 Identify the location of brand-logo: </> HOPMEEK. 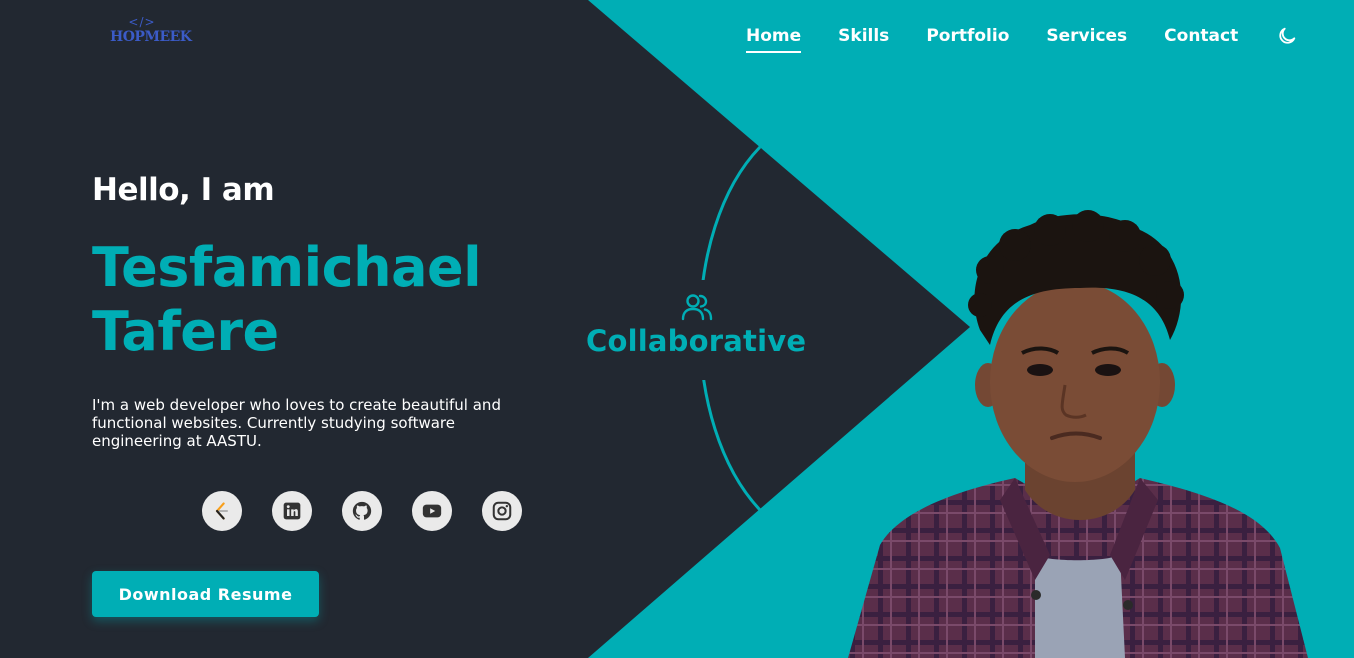
(151, 35).